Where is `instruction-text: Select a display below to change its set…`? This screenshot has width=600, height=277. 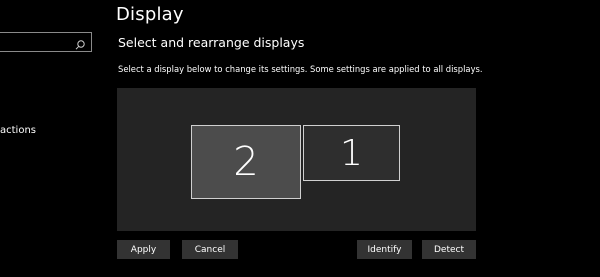
instruction-text: Select a display below to change its set… is located at coordinates (300, 69).